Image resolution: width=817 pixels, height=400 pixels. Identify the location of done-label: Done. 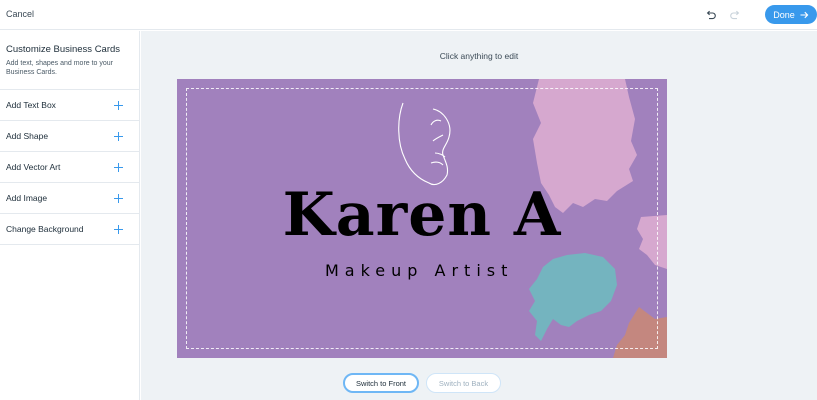
(784, 14).